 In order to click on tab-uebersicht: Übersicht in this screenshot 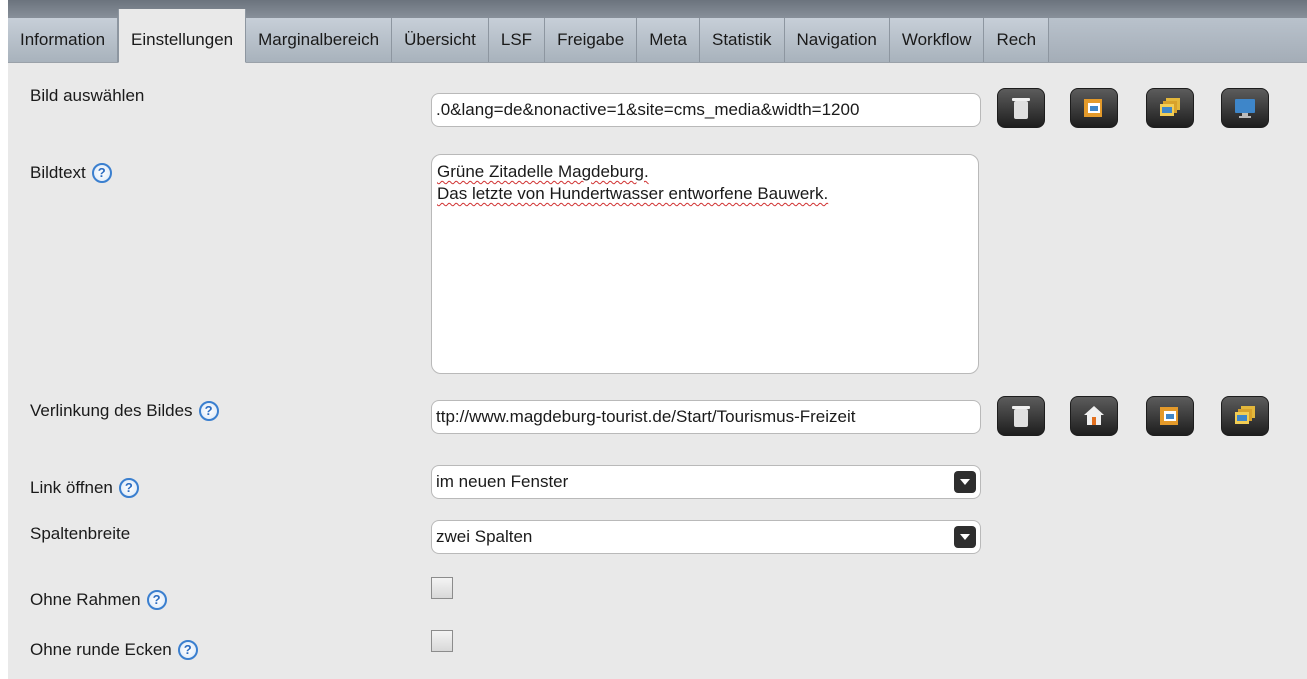, I will do `click(440, 40)`.